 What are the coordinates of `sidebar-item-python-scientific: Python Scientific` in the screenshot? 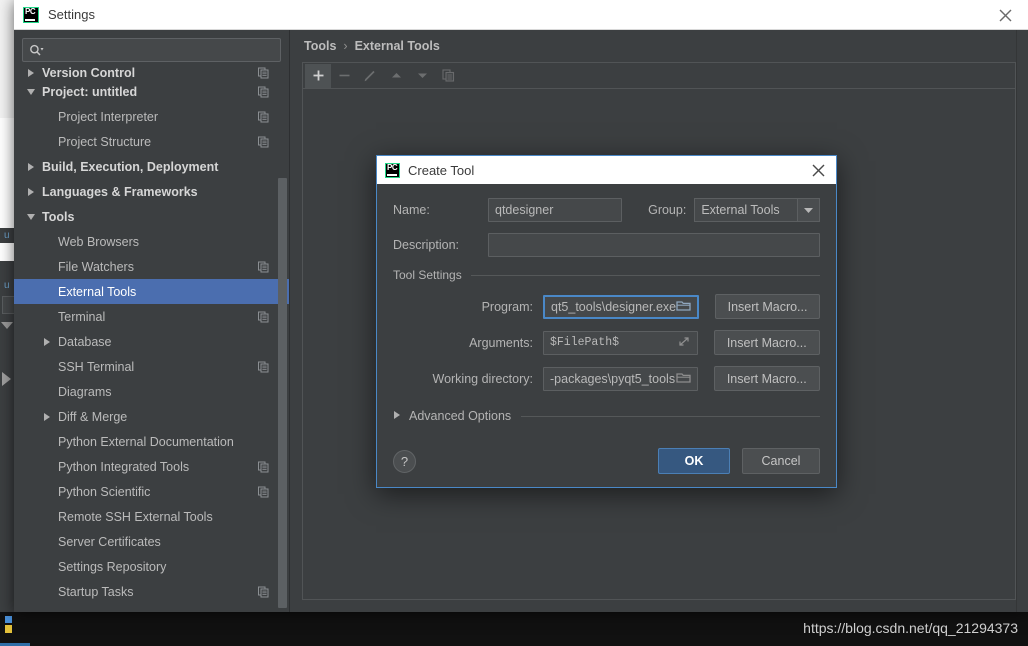 It's located at (151, 491).